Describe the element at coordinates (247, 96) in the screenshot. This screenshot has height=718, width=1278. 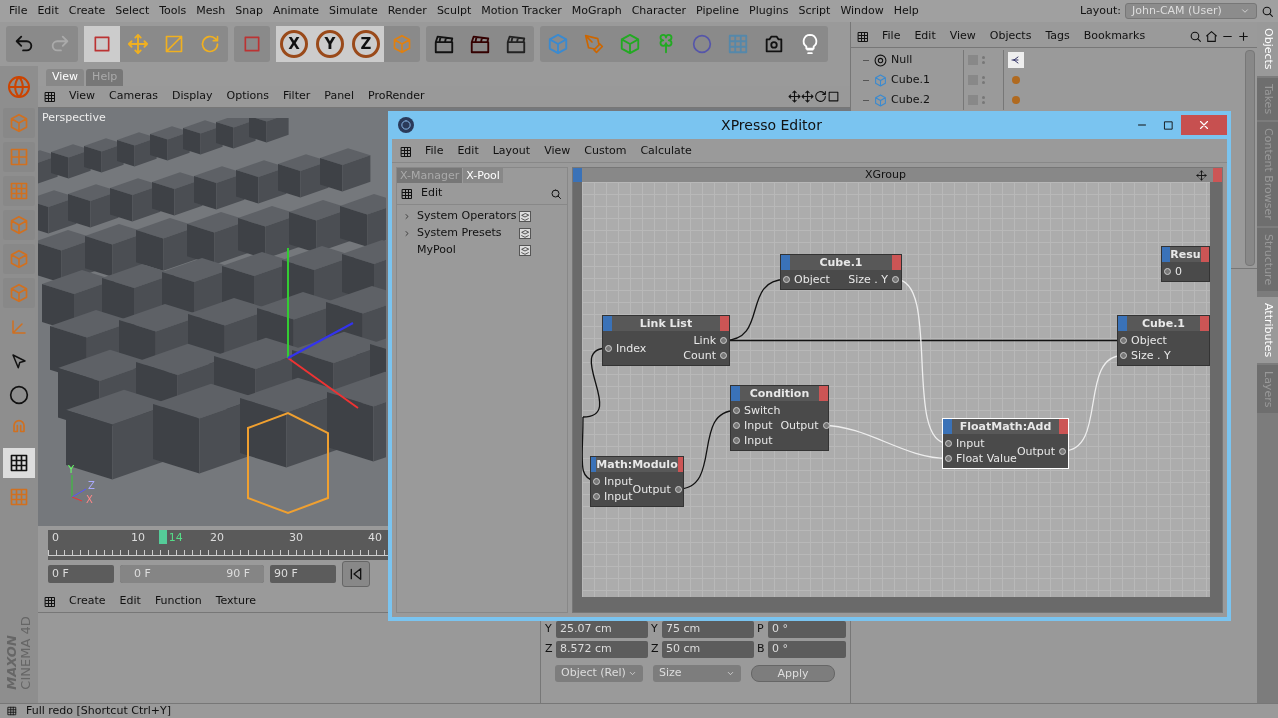
I see `menu-item: Options` at that location.